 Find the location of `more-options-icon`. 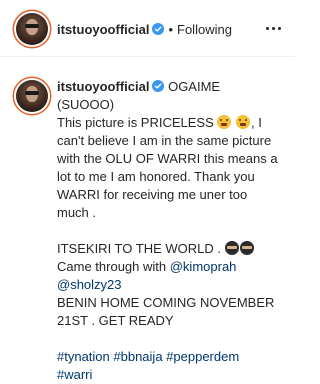

more-options-icon is located at coordinates (273, 28).